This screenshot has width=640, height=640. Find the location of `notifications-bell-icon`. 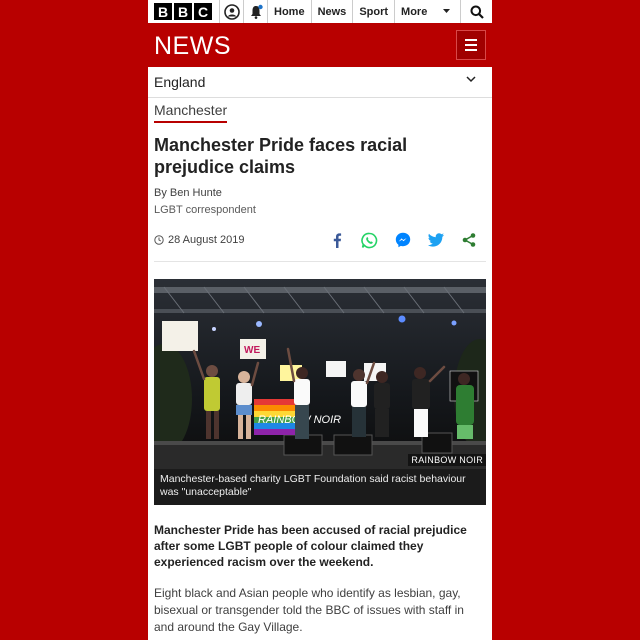

notifications-bell-icon is located at coordinates (255, 11).